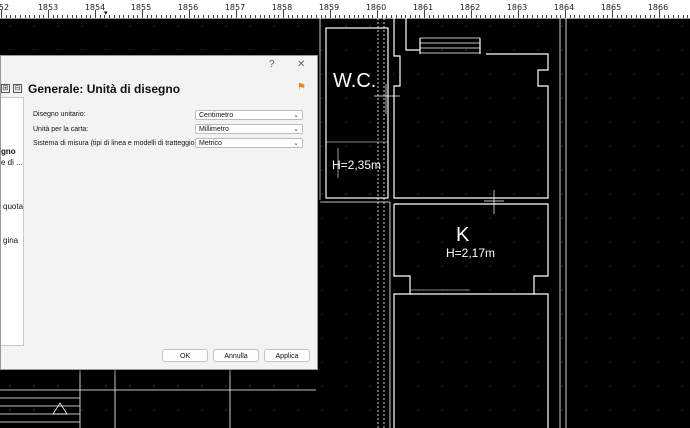  I want to click on ruler-label: 1861, so click(423, 7).